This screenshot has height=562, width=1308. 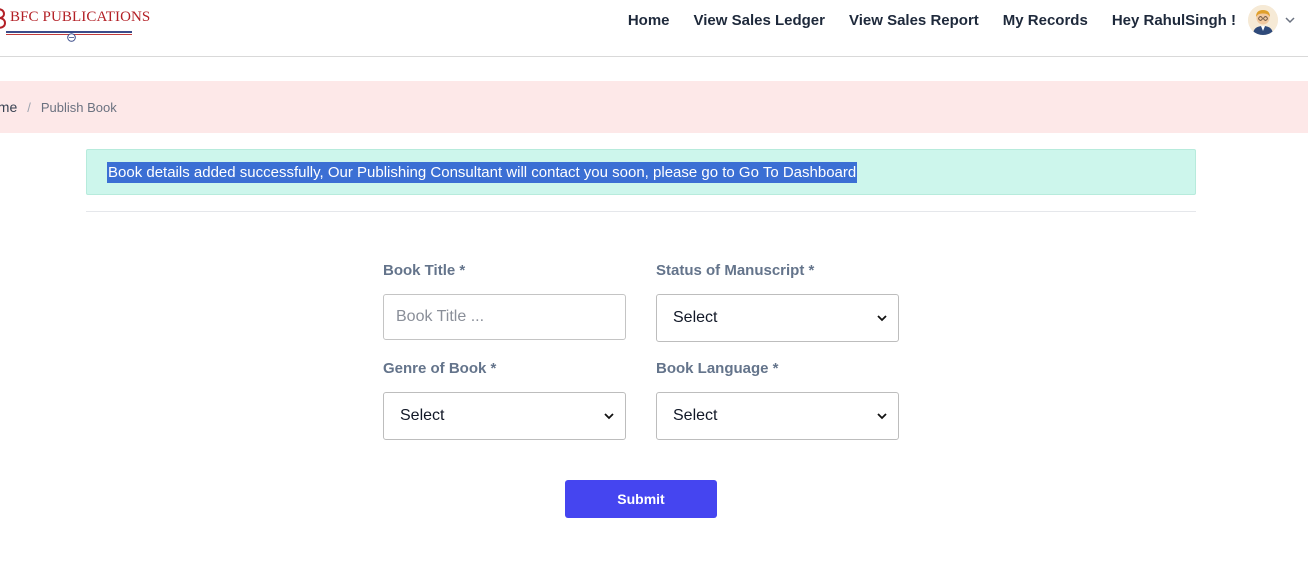 What do you see at coordinates (504, 317) in the screenshot?
I see `book-title-input` at bounding box center [504, 317].